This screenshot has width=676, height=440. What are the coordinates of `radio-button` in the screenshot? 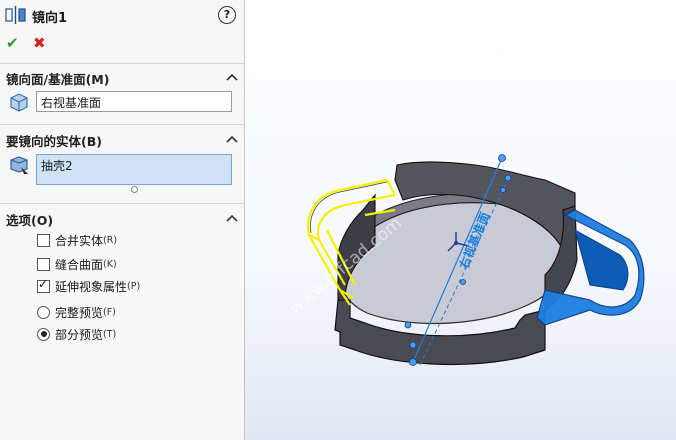 It's located at (43, 312).